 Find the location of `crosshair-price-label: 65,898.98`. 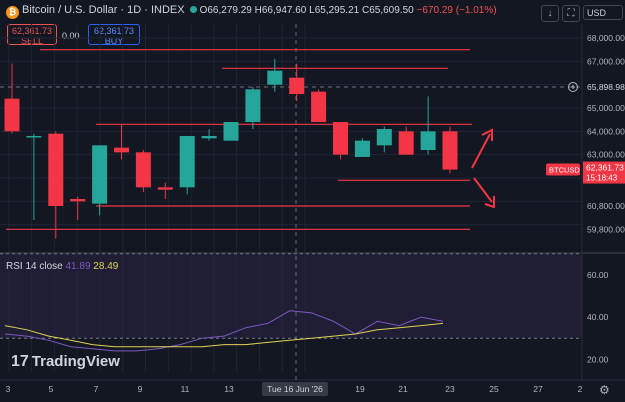

crosshair-price-label: 65,898.98 is located at coordinates (606, 87).